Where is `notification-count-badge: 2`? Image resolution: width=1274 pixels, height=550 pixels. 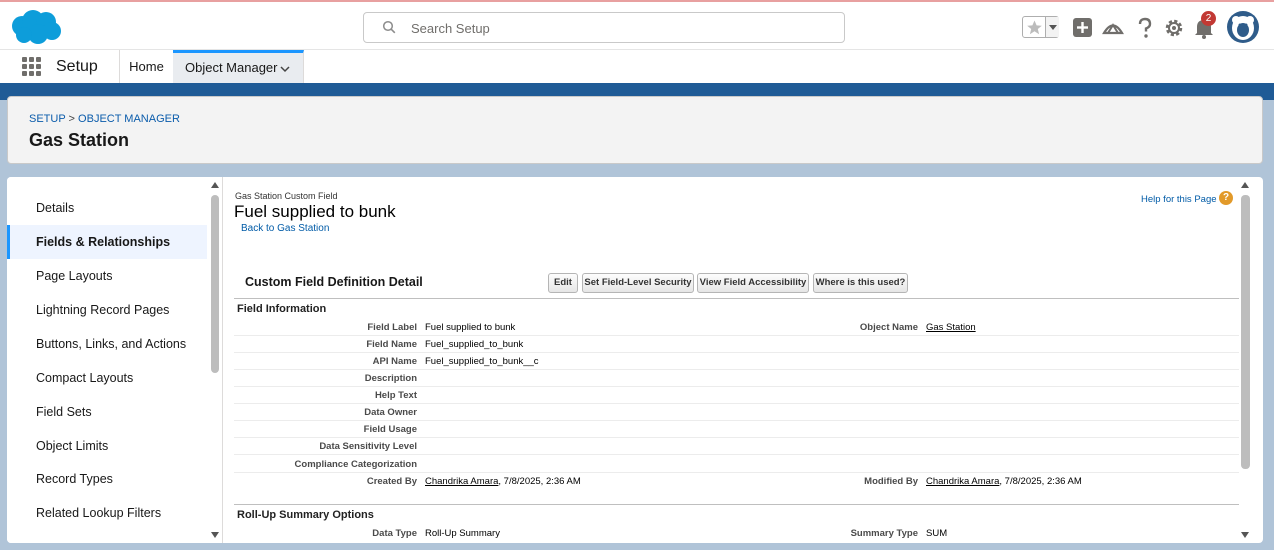 notification-count-badge: 2 is located at coordinates (1208, 18).